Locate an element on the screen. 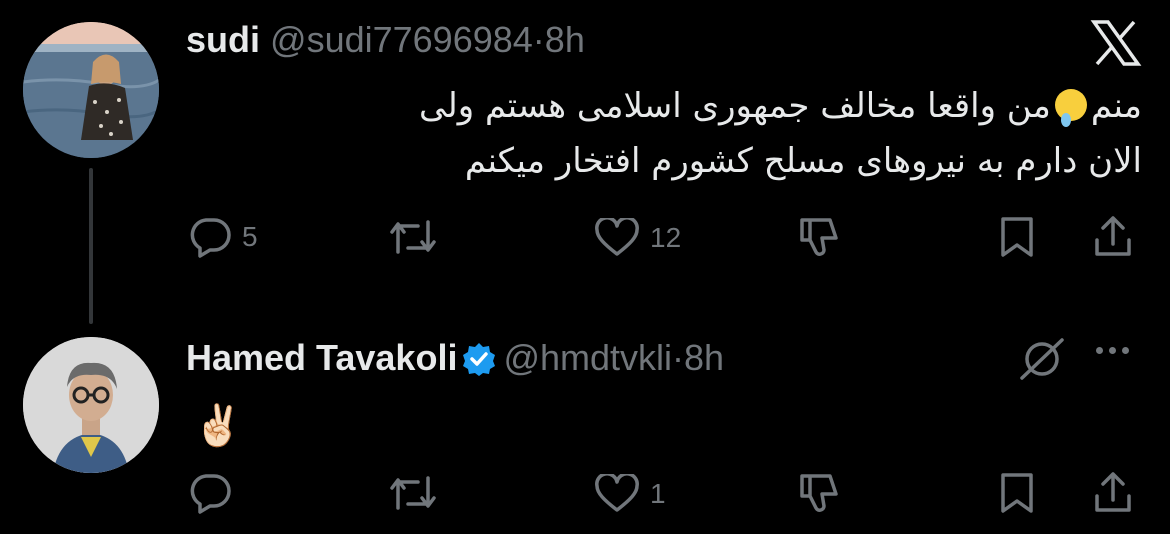  avatar-sudi is located at coordinates (91, 90).